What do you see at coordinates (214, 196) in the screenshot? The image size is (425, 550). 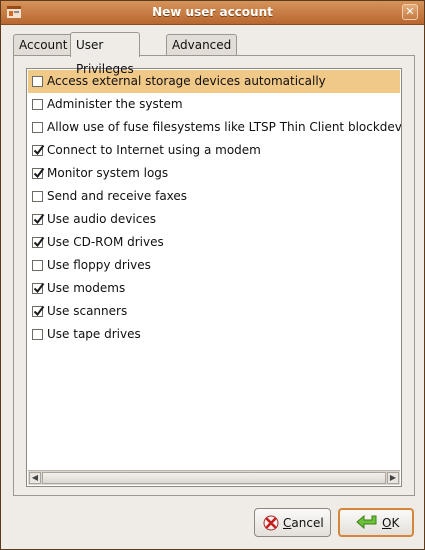 I see `privilege-row: Send and receive faxes` at bounding box center [214, 196].